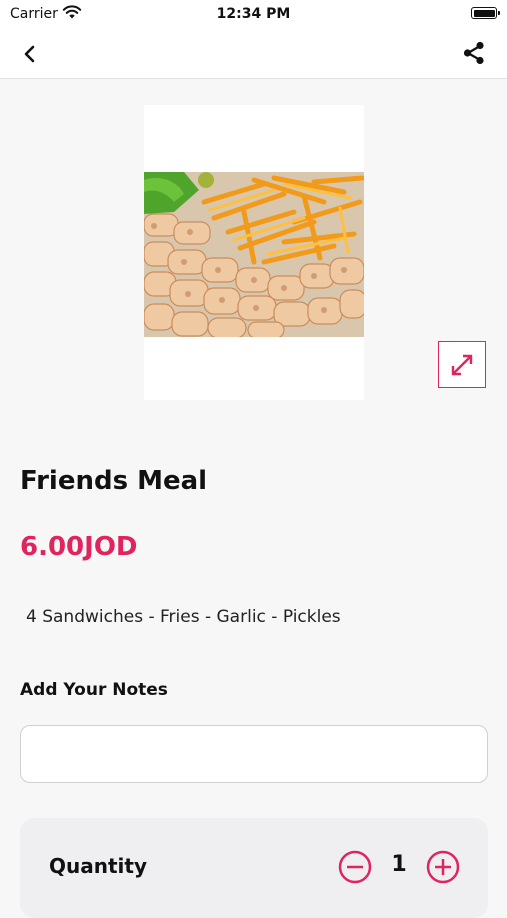 The image size is (507, 918). I want to click on increase-quantity-button, so click(443, 867).